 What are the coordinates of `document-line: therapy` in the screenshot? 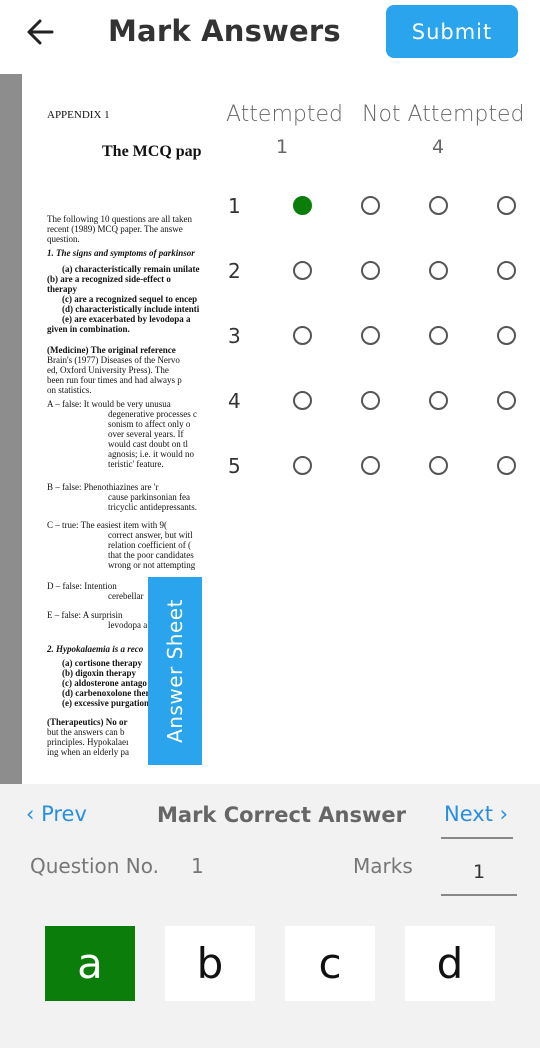 It's located at (62, 289).